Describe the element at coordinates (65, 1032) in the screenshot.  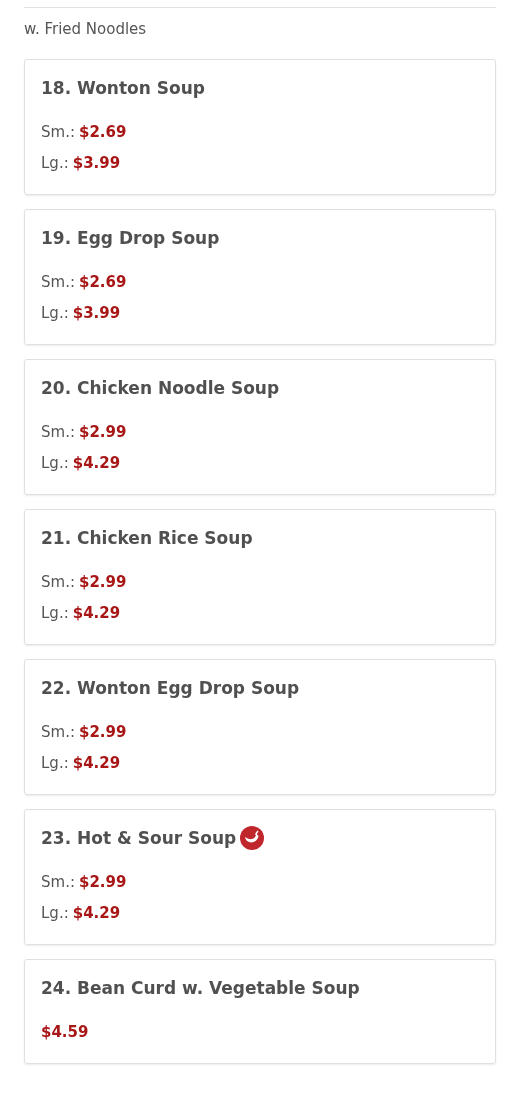
I see `price: $4.59` at that location.